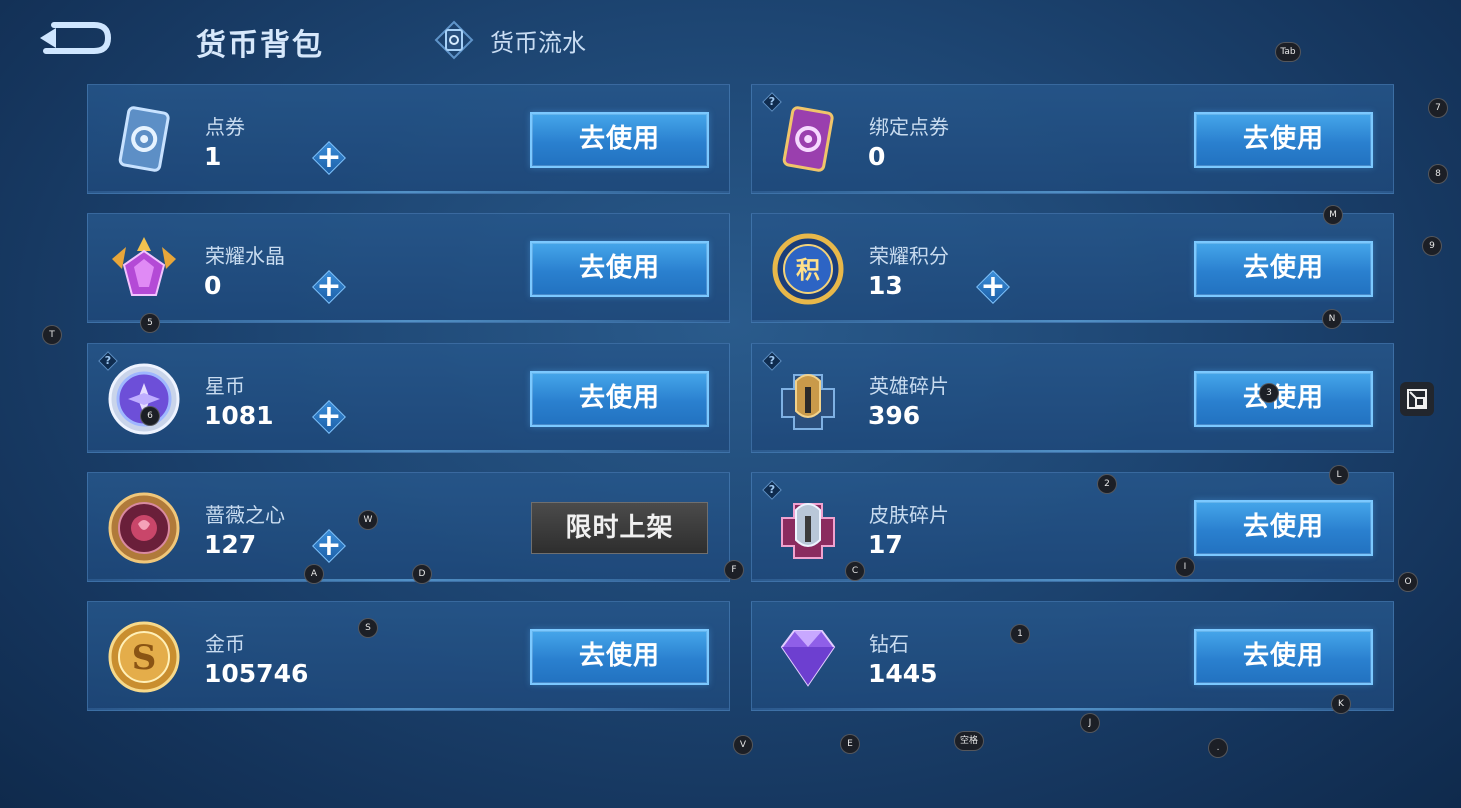  Describe the element at coordinates (408, 656) in the screenshot. I see `currency-card-gold-coin: S 金币 105746 去使用` at that location.